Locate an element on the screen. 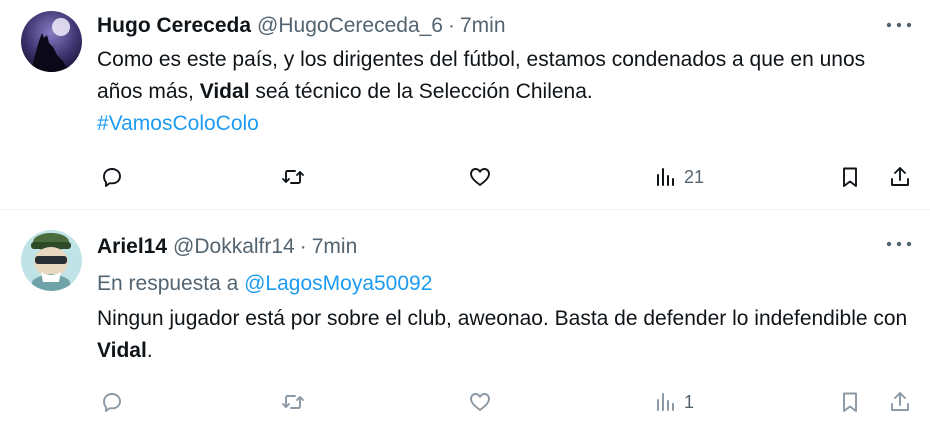 The image size is (930, 428). reply-context: En respuesta a @LagosMoya50092 is located at coordinates (503, 284).